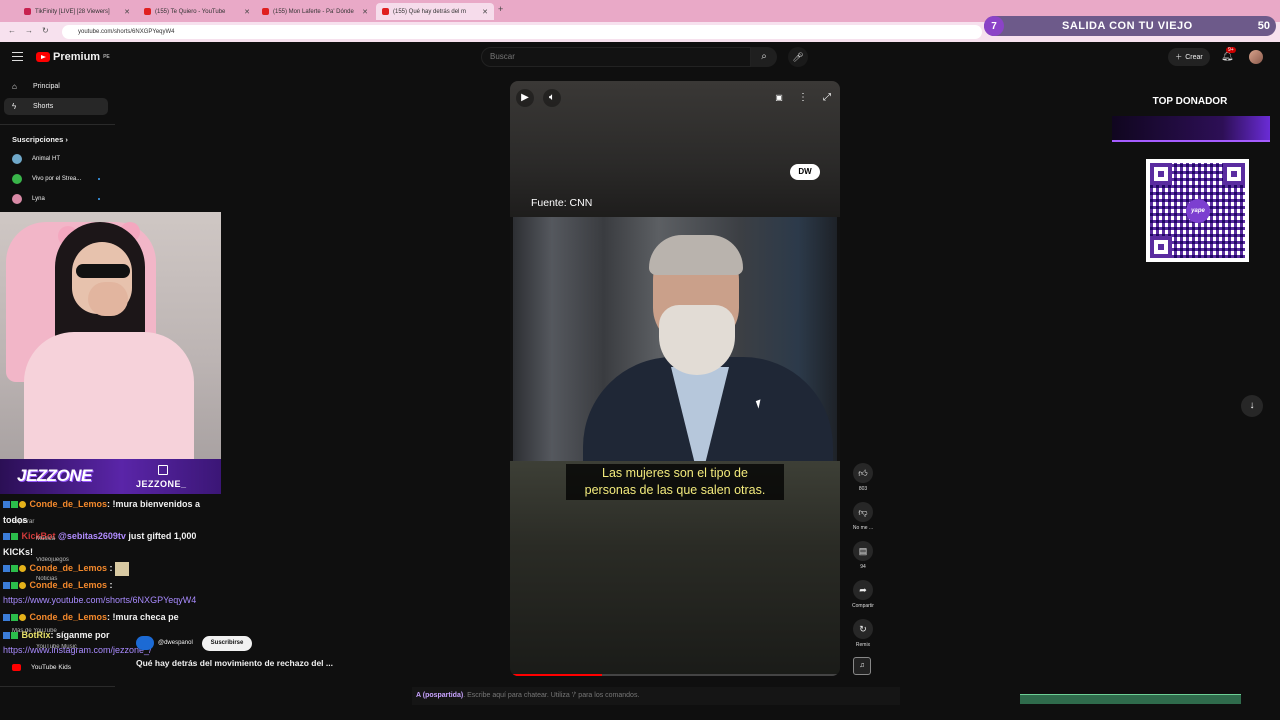  I want to click on yape-logo-icon: yape, so click(1198, 211).